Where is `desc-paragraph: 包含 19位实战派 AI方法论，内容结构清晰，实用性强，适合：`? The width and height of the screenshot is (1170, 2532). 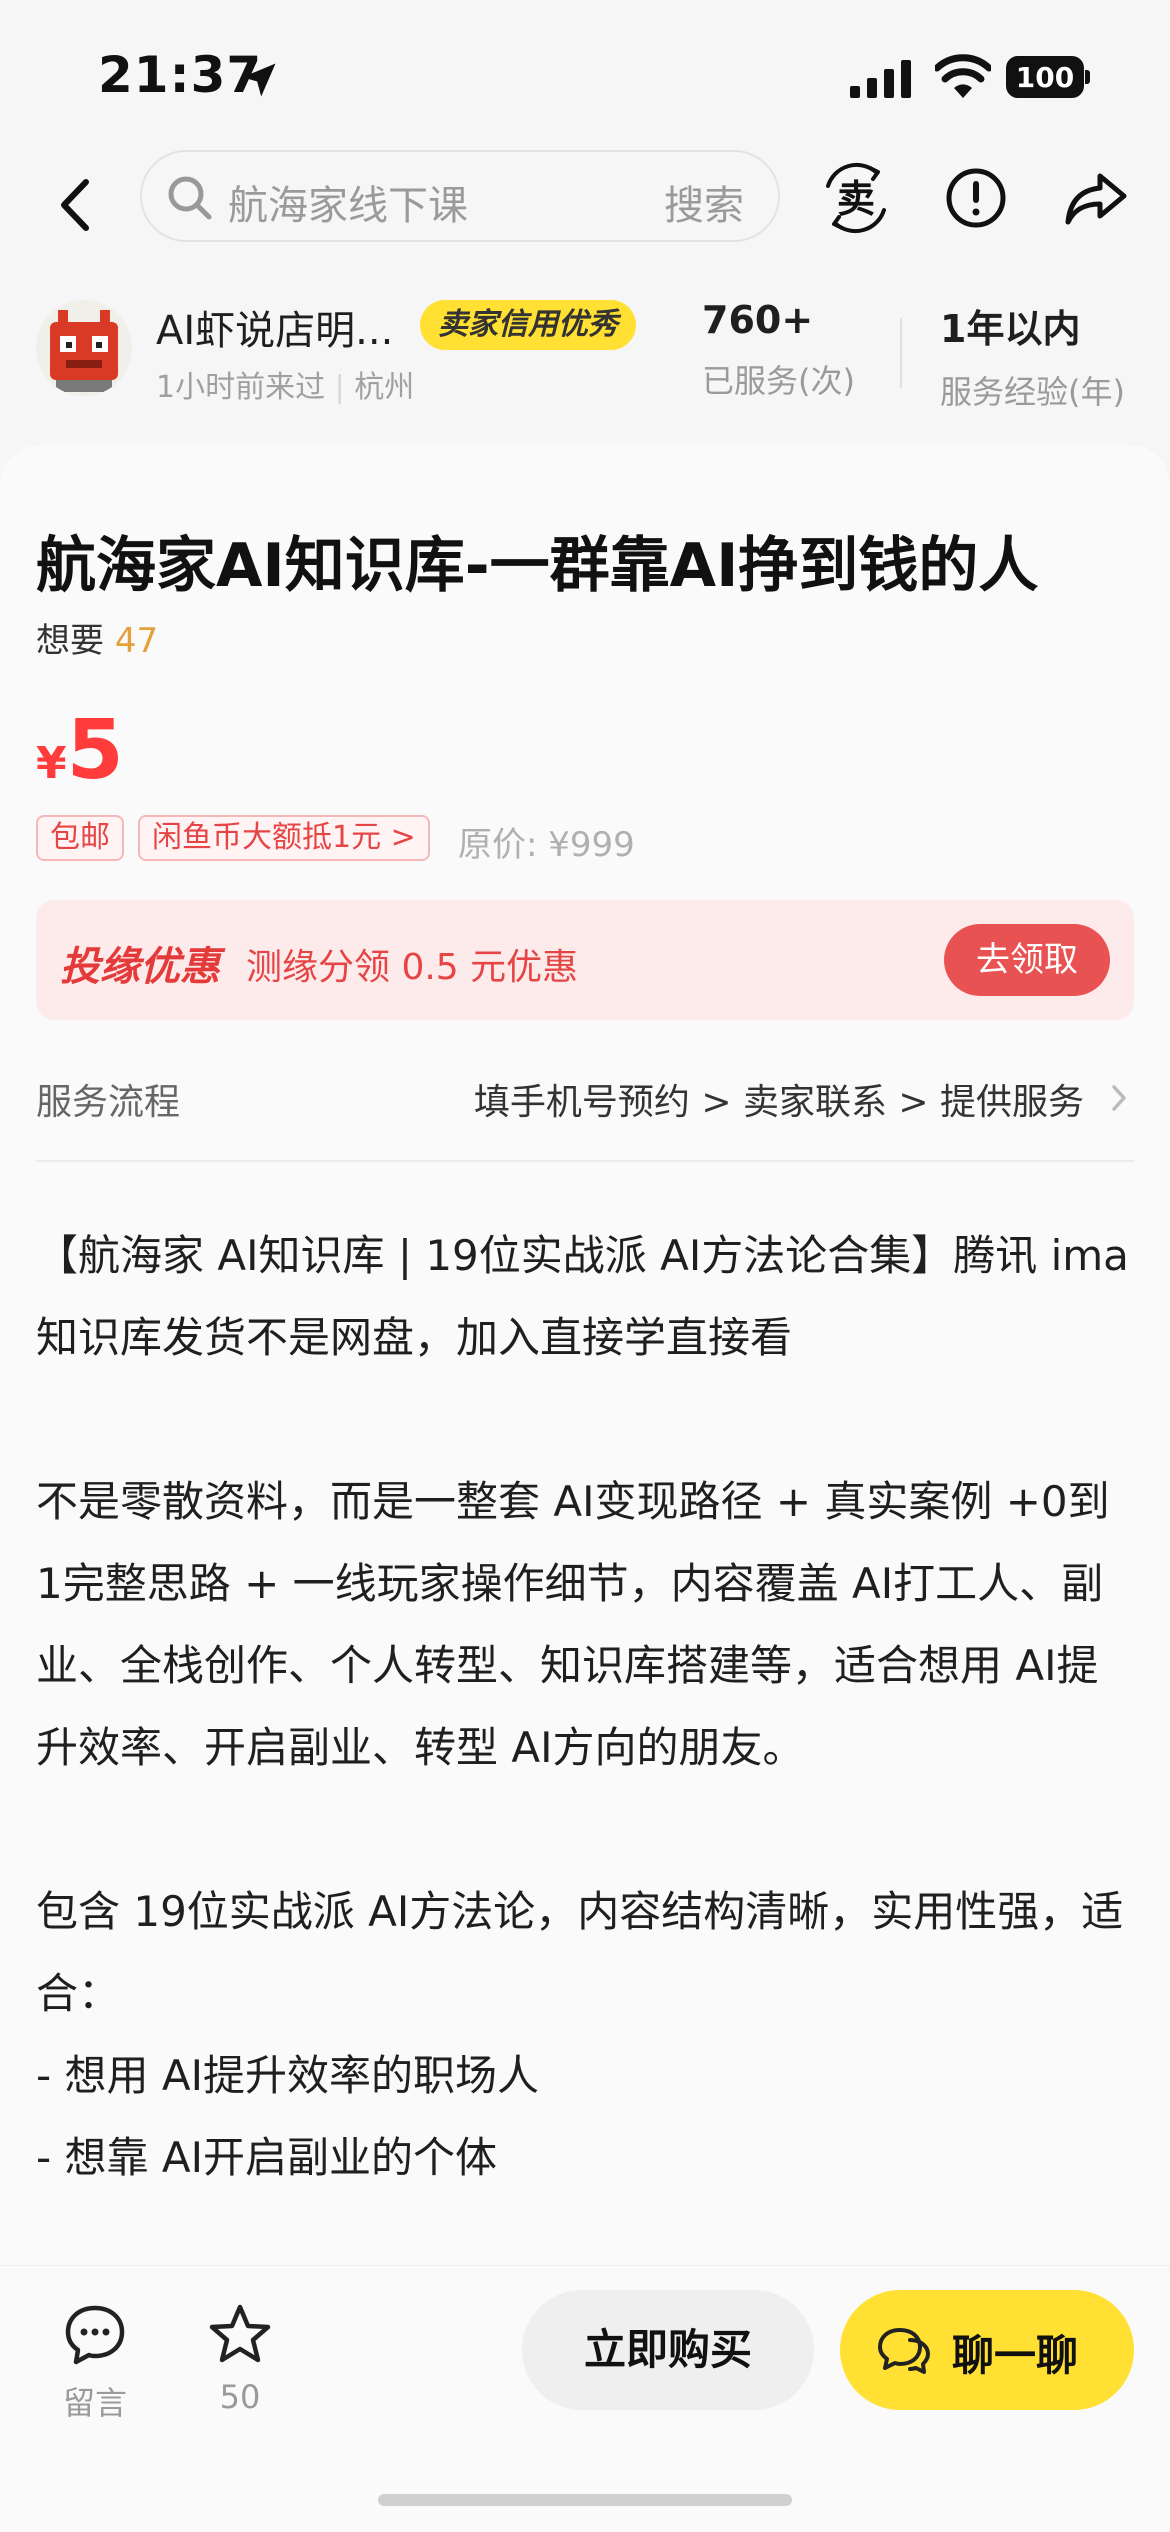 desc-paragraph: 包含 19位实战派 AI方法论，内容结构清晰，实用性强，适合： is located at coordinates (580, 1952).